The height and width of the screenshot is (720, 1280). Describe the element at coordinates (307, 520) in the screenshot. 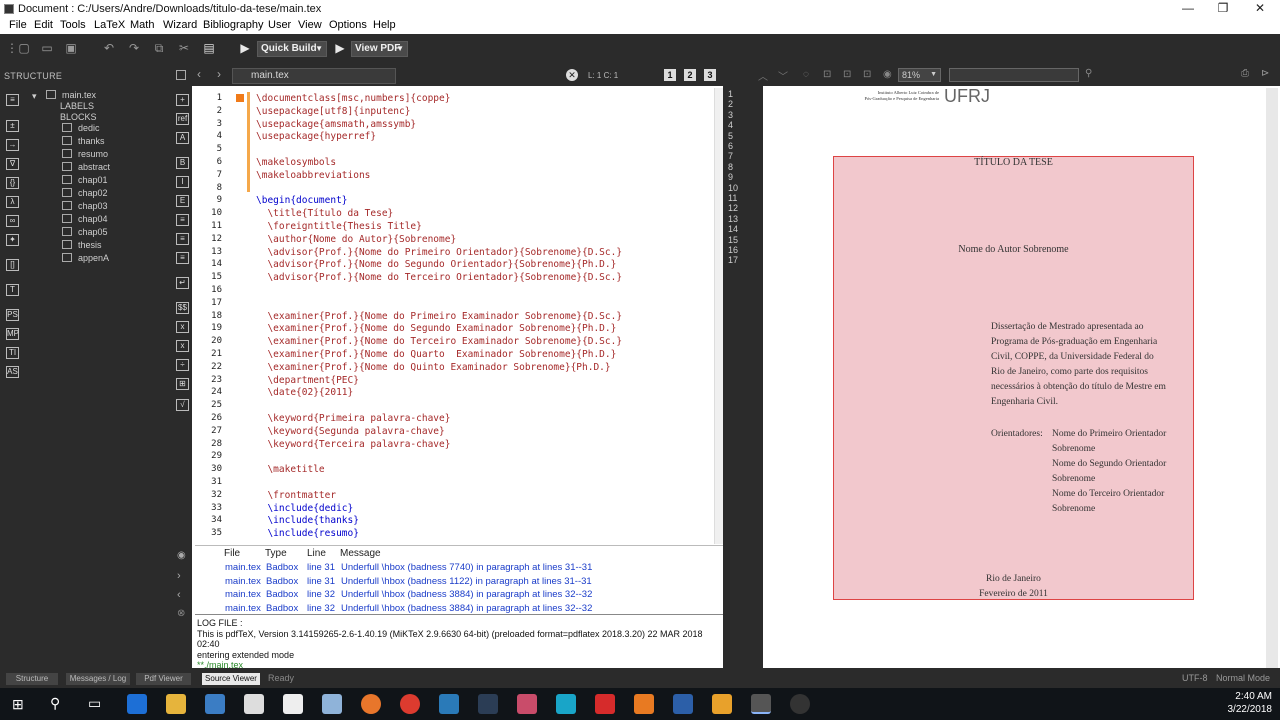

I see `code-line: \include{thanks}` at that location.